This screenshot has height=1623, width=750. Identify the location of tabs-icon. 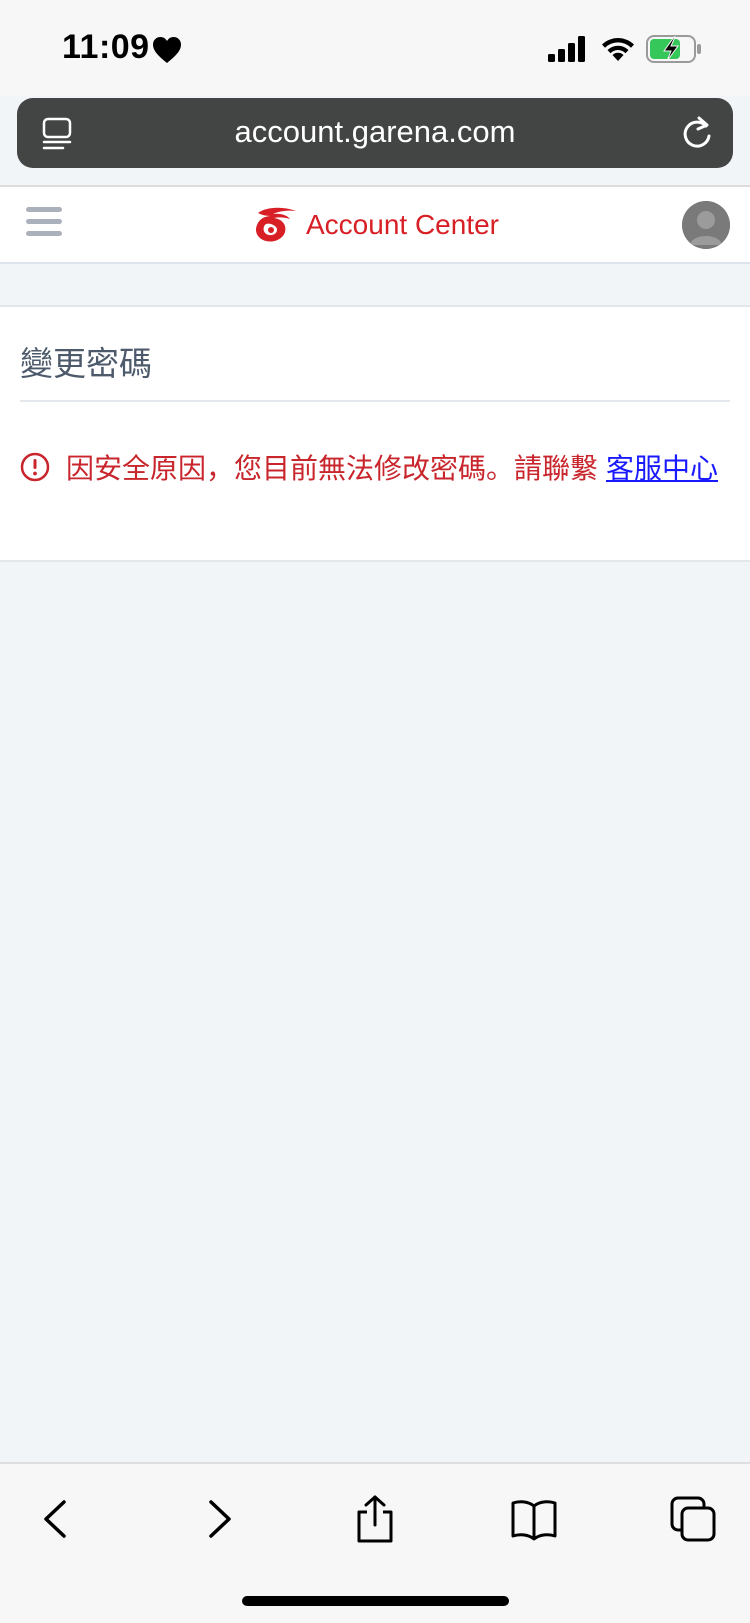
(693, 1519).